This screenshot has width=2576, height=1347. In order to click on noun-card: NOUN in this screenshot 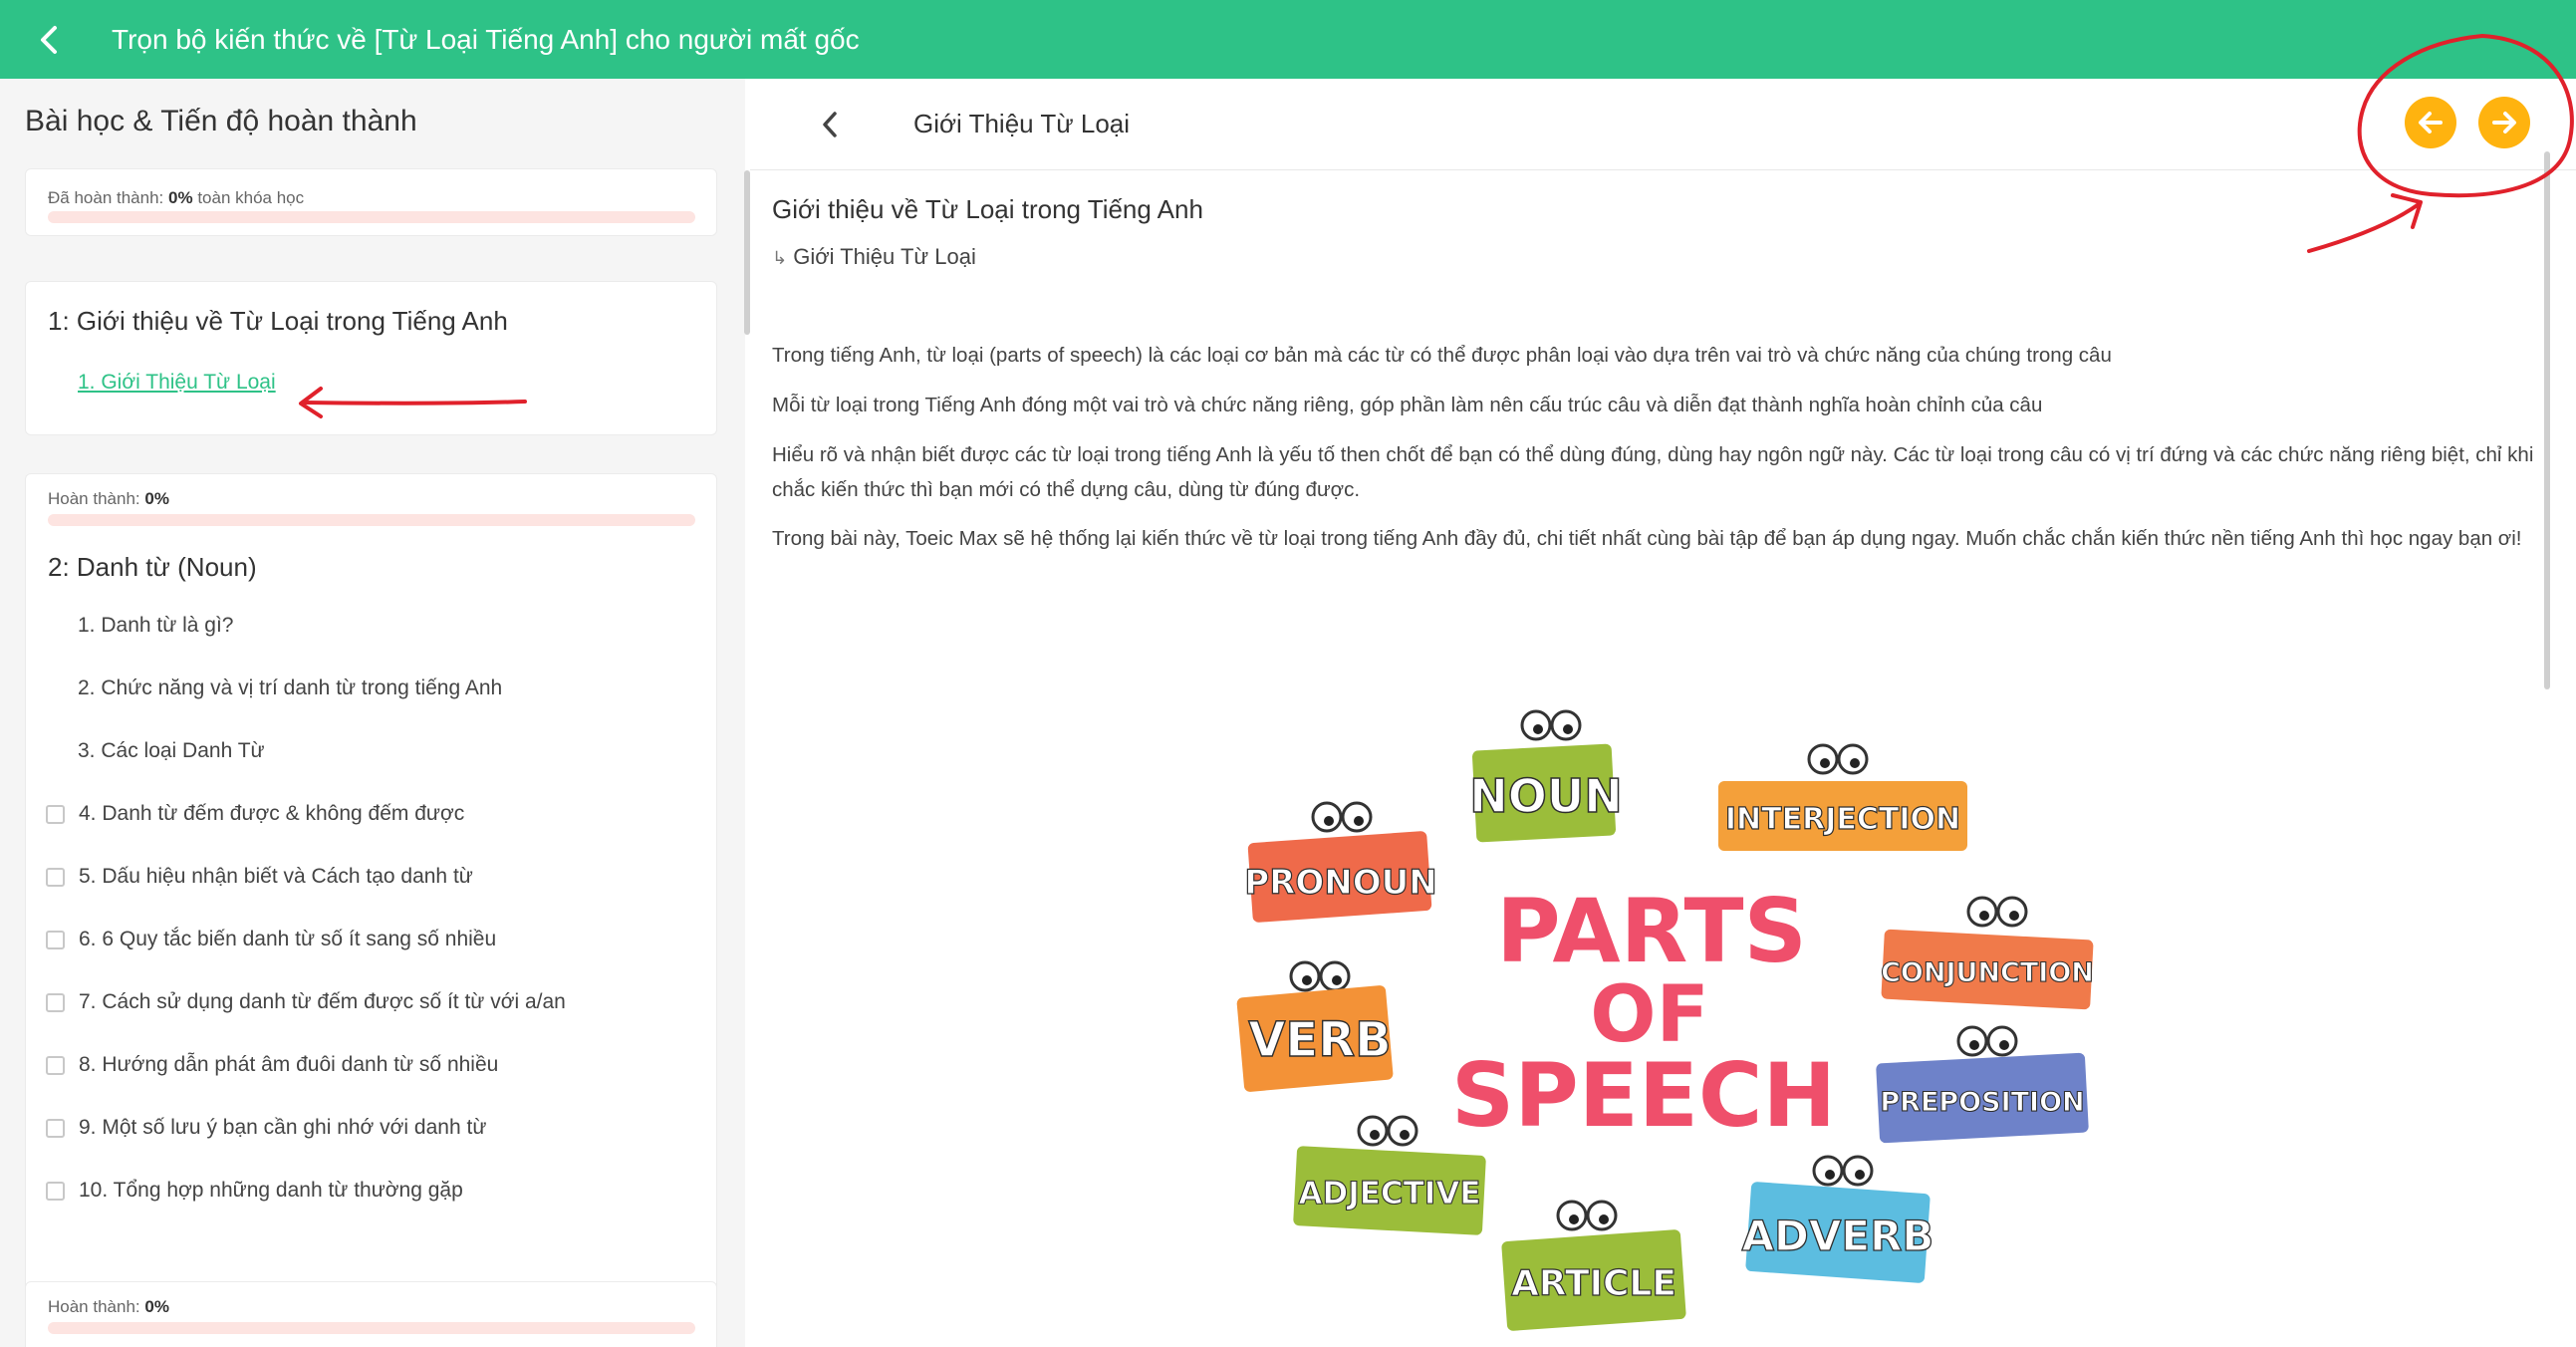, I will do `click(1546, 776)`.